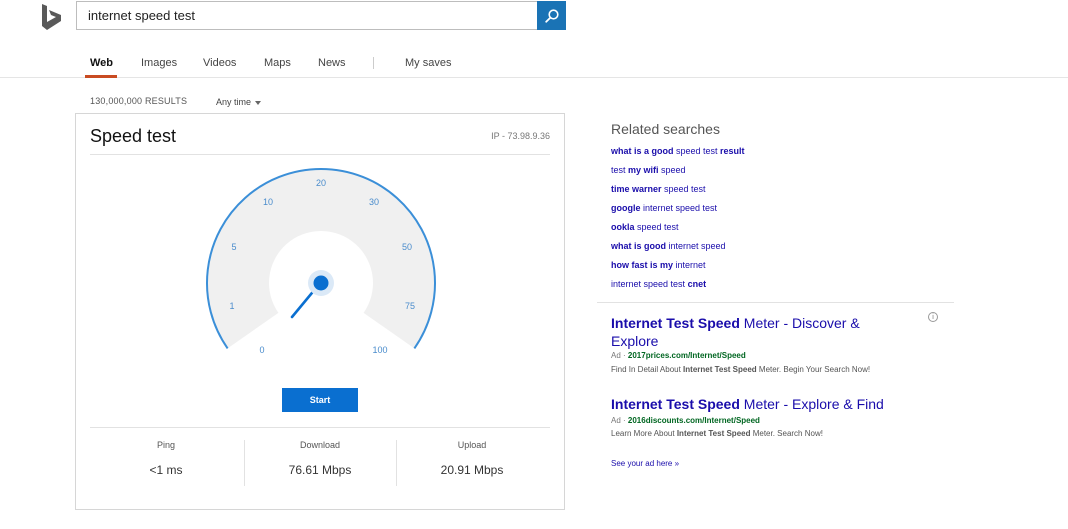 Image resolution: width=1068 pixels, height=529 pixels. Describe the element at coordinates (219, 63) in the screenshot. I see `tab-videos: Videos` at that location.